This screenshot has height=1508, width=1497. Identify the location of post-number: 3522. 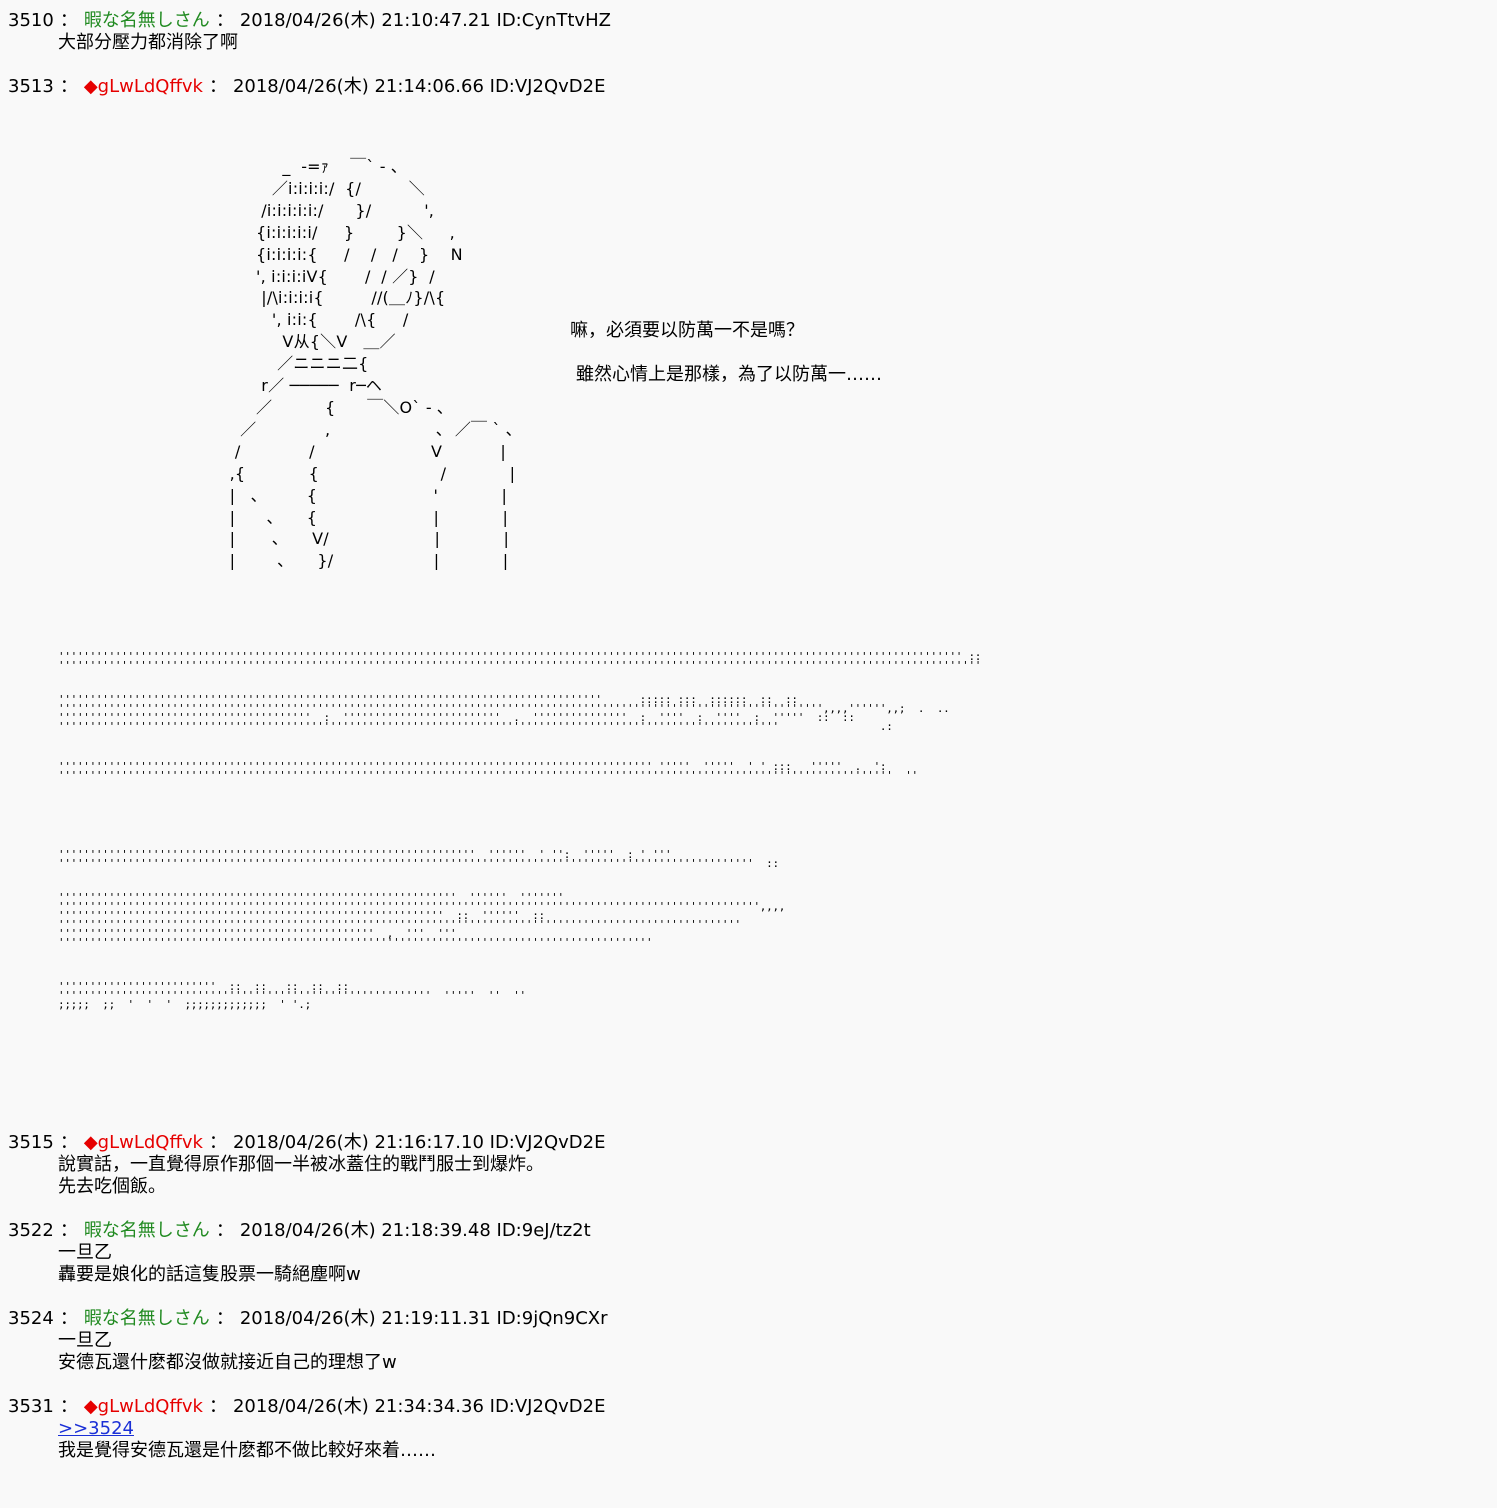
(31, 1230).